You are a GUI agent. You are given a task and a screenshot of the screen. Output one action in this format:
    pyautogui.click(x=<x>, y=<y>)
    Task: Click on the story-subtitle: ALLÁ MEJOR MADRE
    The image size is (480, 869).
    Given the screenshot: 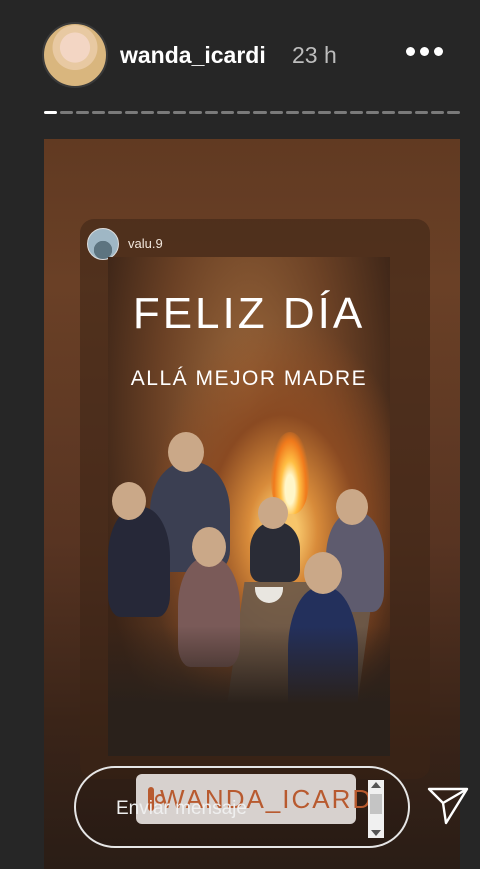 What is the action you would take?
    pyautogui.click(x=249, y=378)
    